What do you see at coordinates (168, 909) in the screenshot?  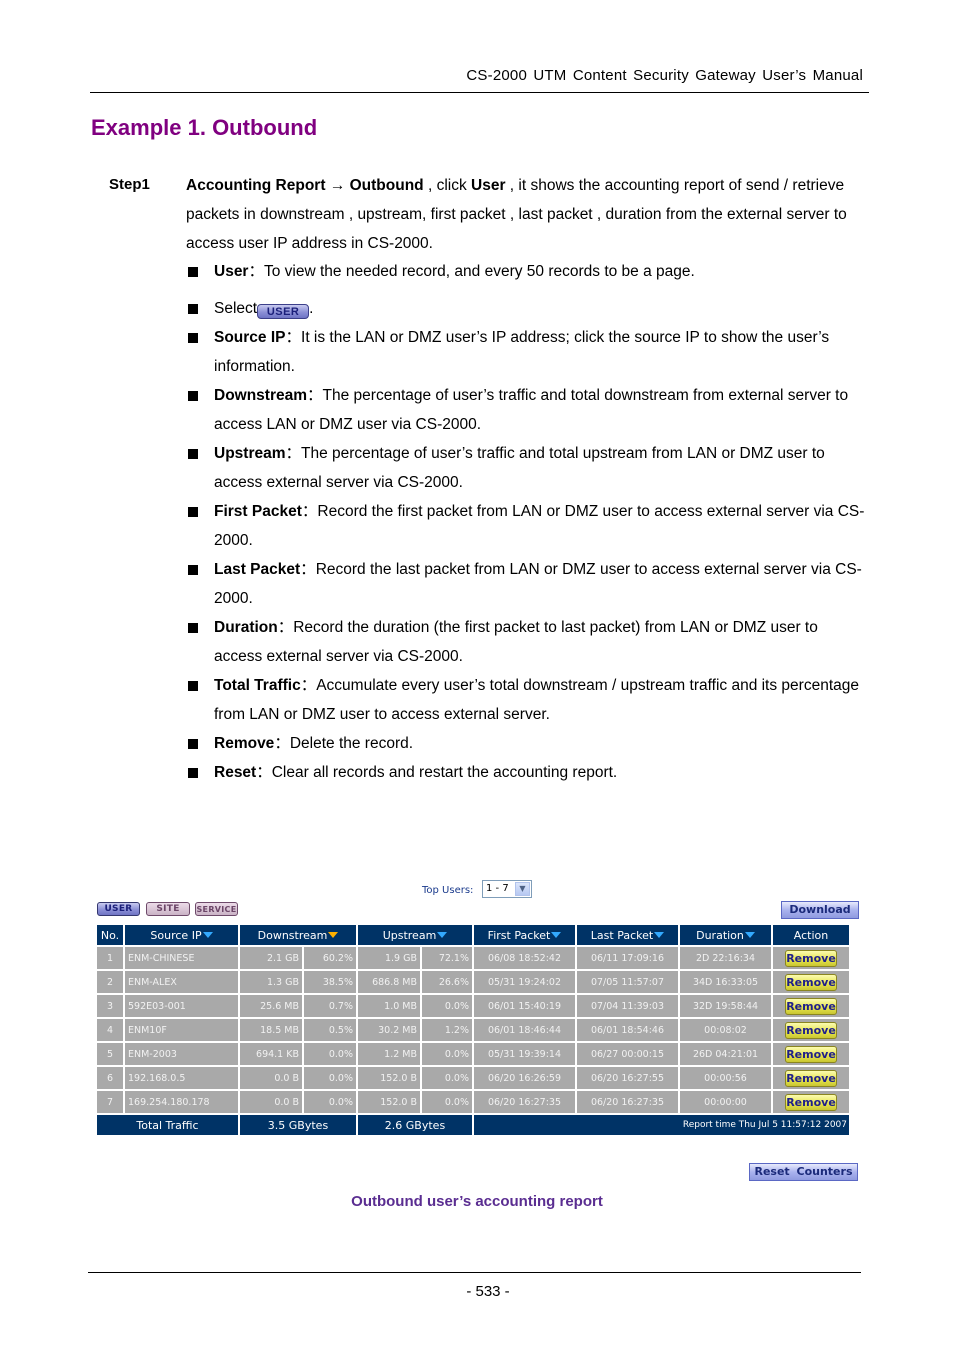 I see `tab-site: SITE` at bounding box center [168, 909].